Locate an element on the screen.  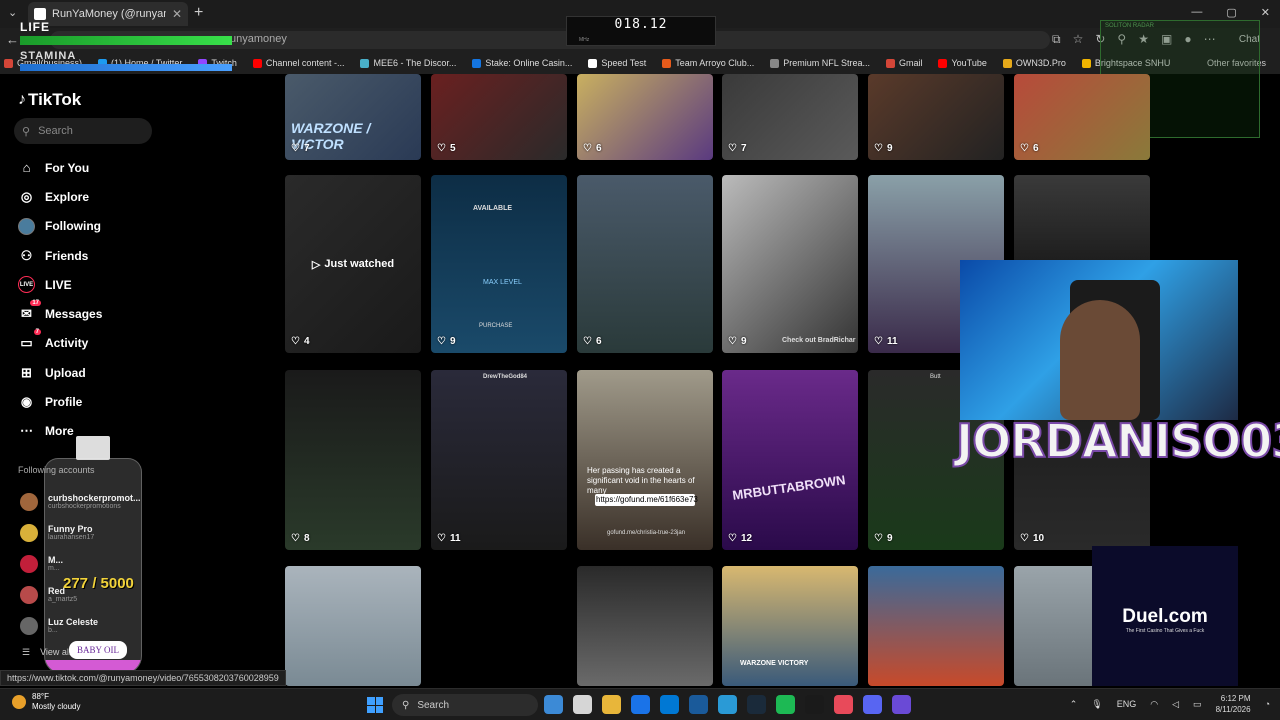
browser-tab: RunYaMoney (@runyamoney) | Tik ✕ is located at coordinates (108, 14).